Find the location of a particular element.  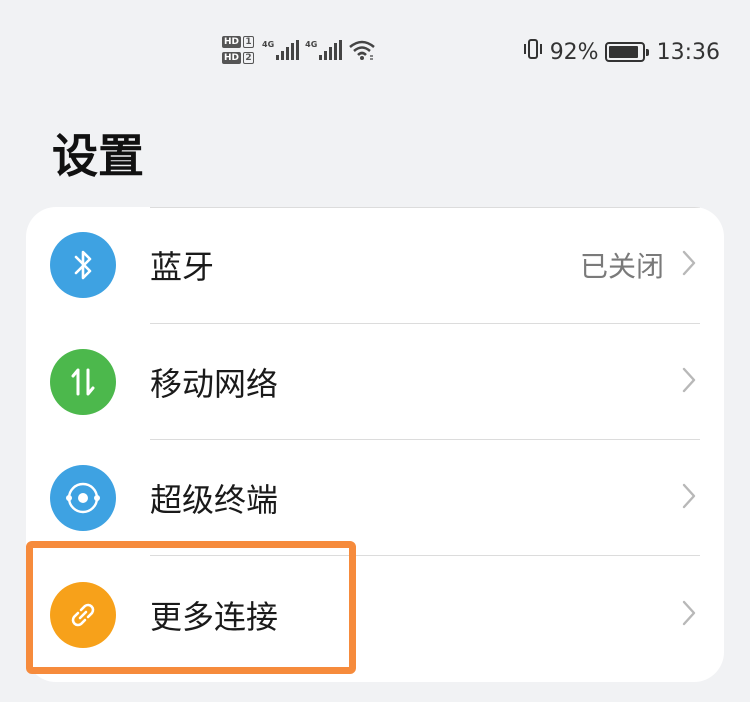

battery-fill is located at coordinates (623, 52).